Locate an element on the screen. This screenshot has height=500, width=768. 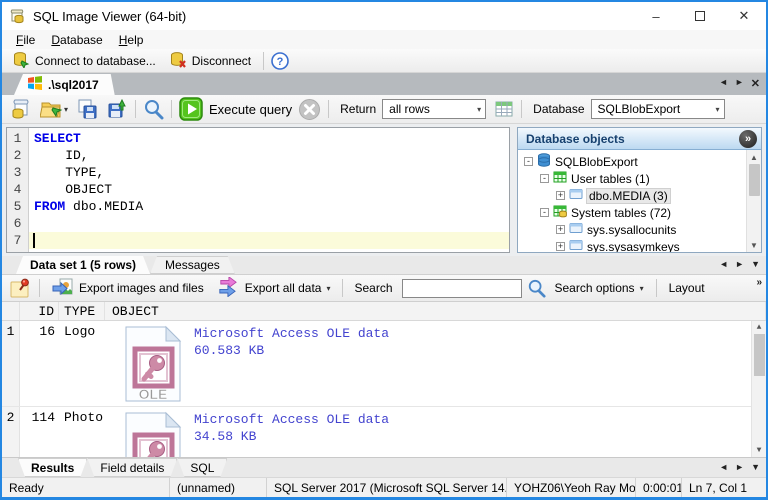
vertical-splitter is located at coordinates (513, 190).